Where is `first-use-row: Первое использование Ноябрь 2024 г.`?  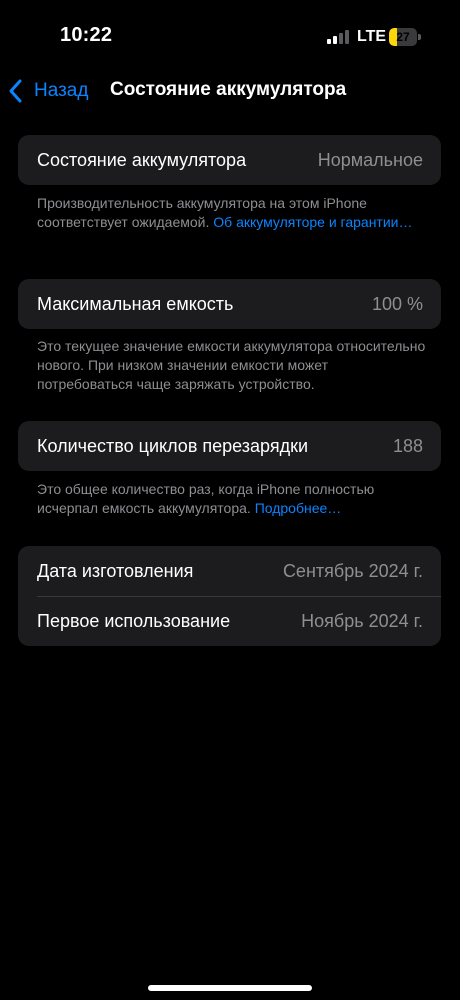 first-use-row: Первое использование Ноябрь 2024 г. is located at coordinates (229, 621).